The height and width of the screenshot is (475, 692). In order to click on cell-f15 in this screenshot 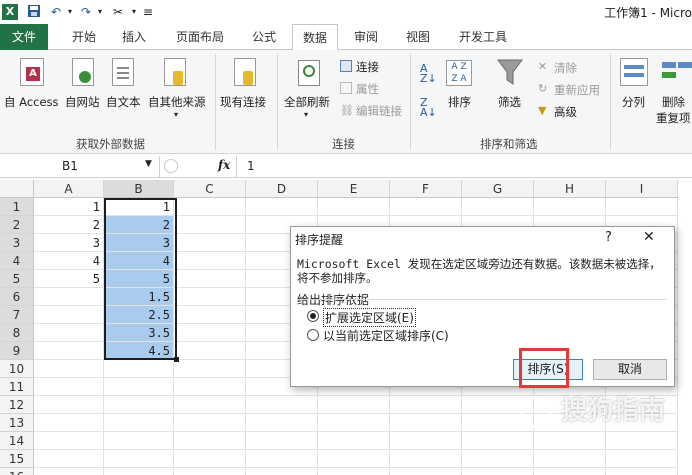, I will do `click(426, 459)`.